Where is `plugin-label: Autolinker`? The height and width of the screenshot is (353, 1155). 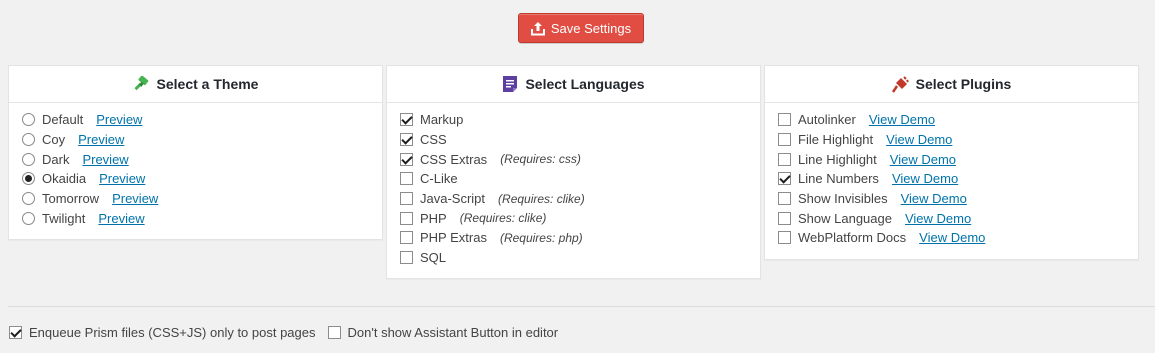
plugin-label: Autolinker is located at coordinates (827, 120).